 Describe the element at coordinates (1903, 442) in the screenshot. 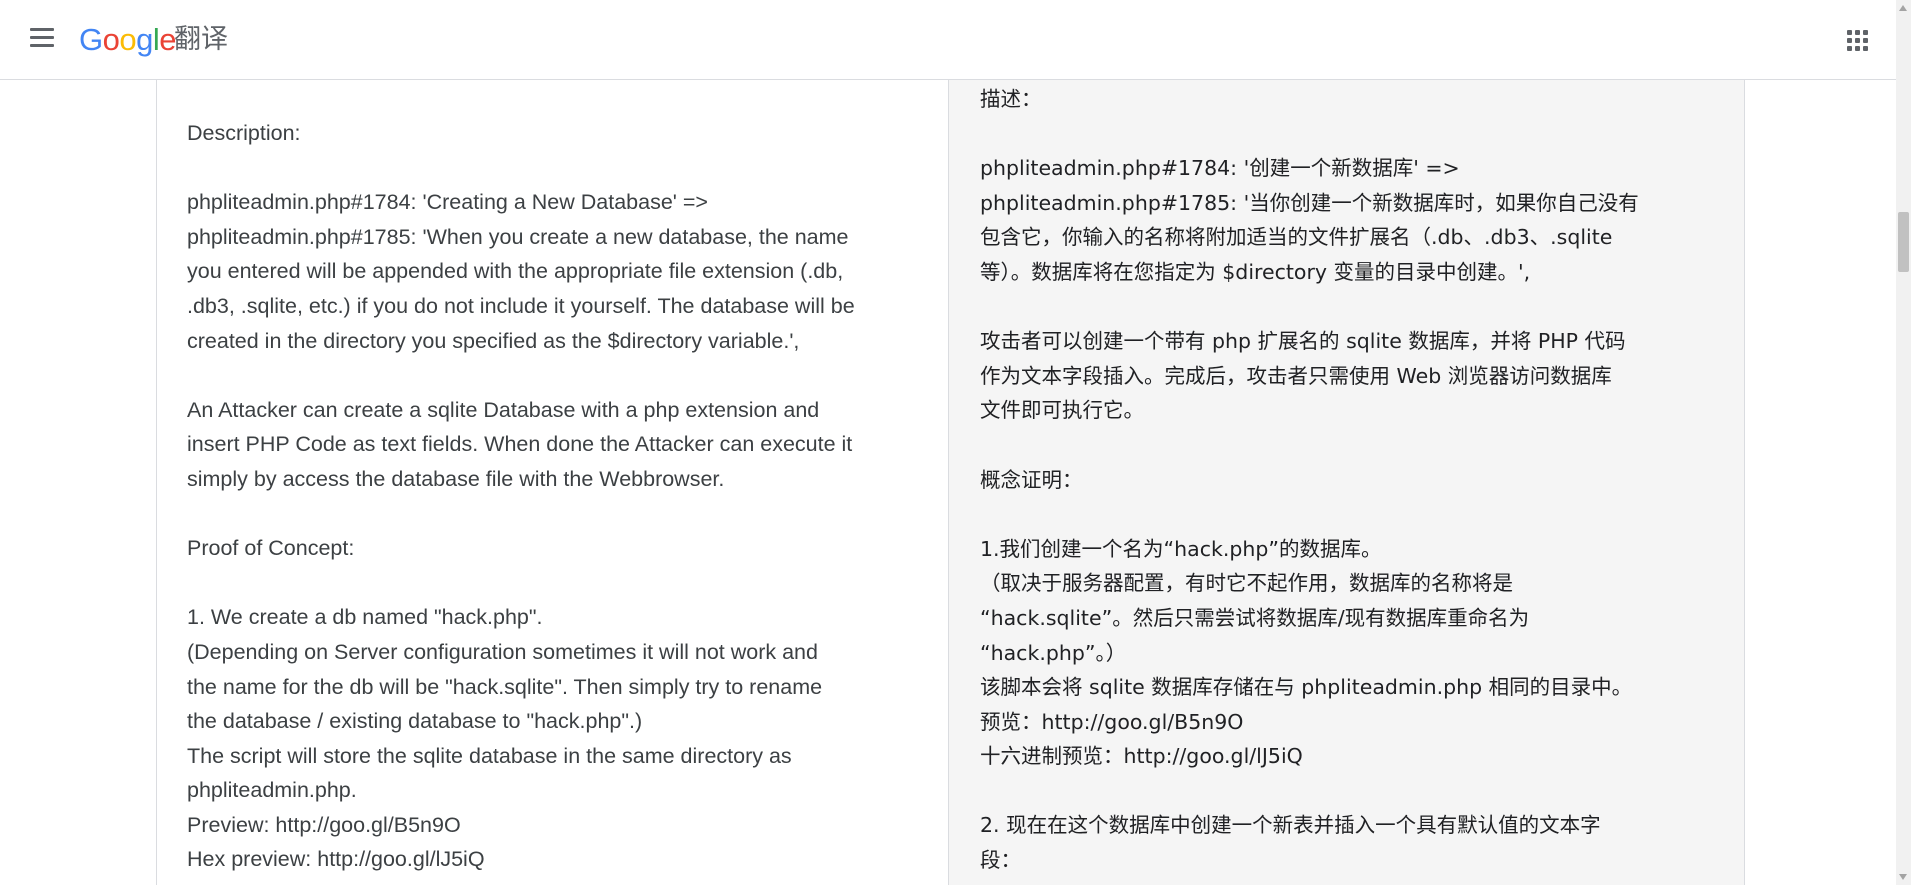

I see `page-scrollbar` at that location.